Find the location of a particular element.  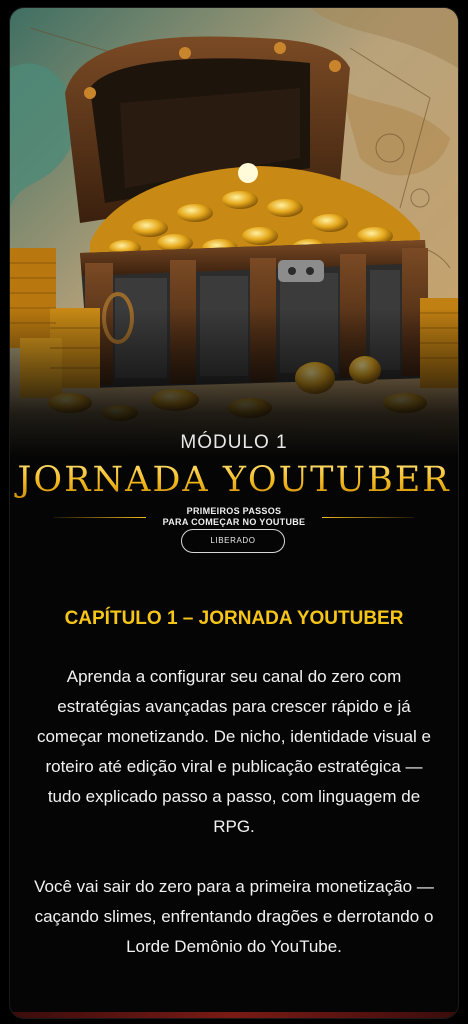

module-number: MÓDULO 1 is located at coordinates (234, 442).